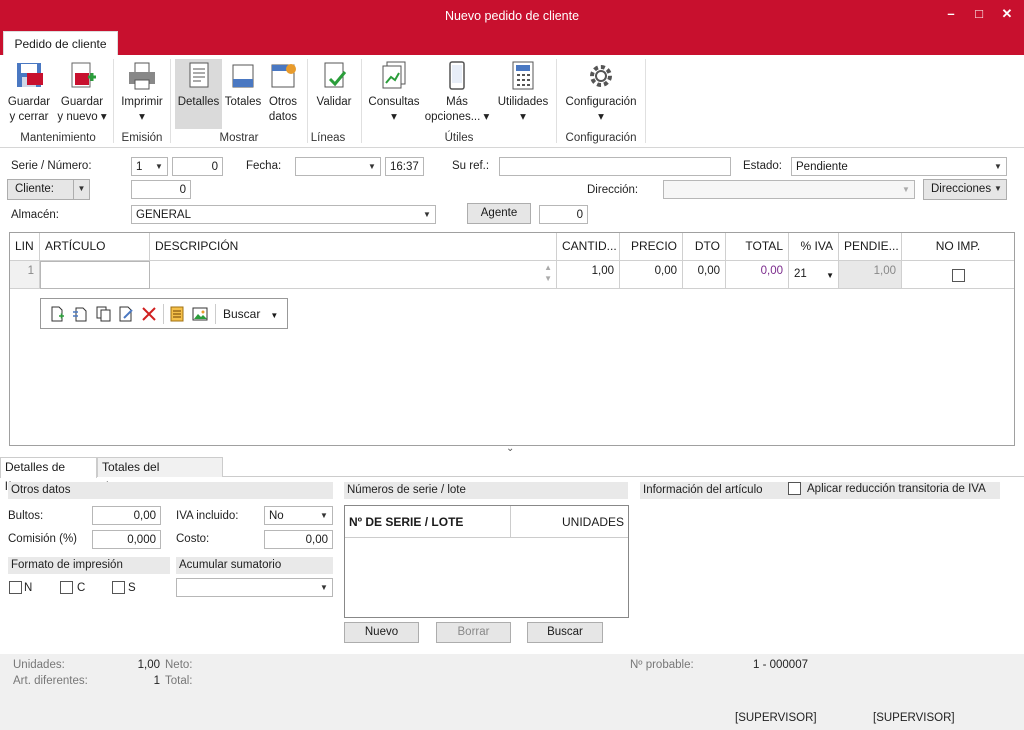 This screenshot has width=1024, height=730. What do you see at coordinates (132, 588) in the screenshot?
I see `checkbox-s-label: S` at bounding box center [132, 588].